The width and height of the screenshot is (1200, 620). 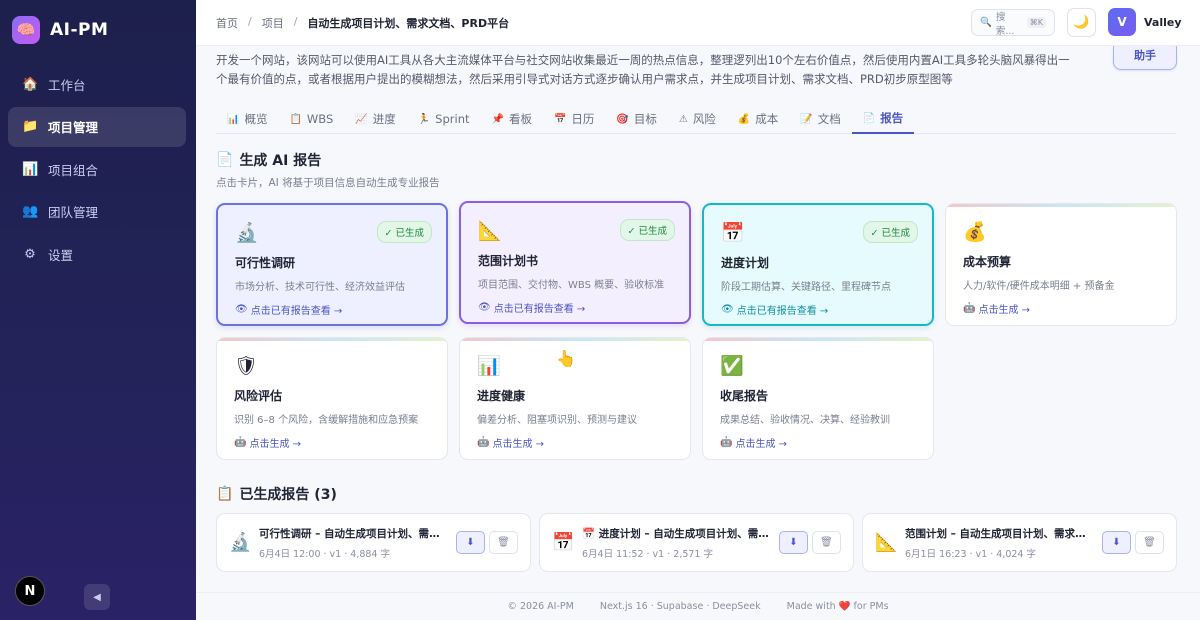 What do you see at coordinates (501, 396) in the screenshot?
I see `card-title: 进度健康` at bounding box center [501, 396].